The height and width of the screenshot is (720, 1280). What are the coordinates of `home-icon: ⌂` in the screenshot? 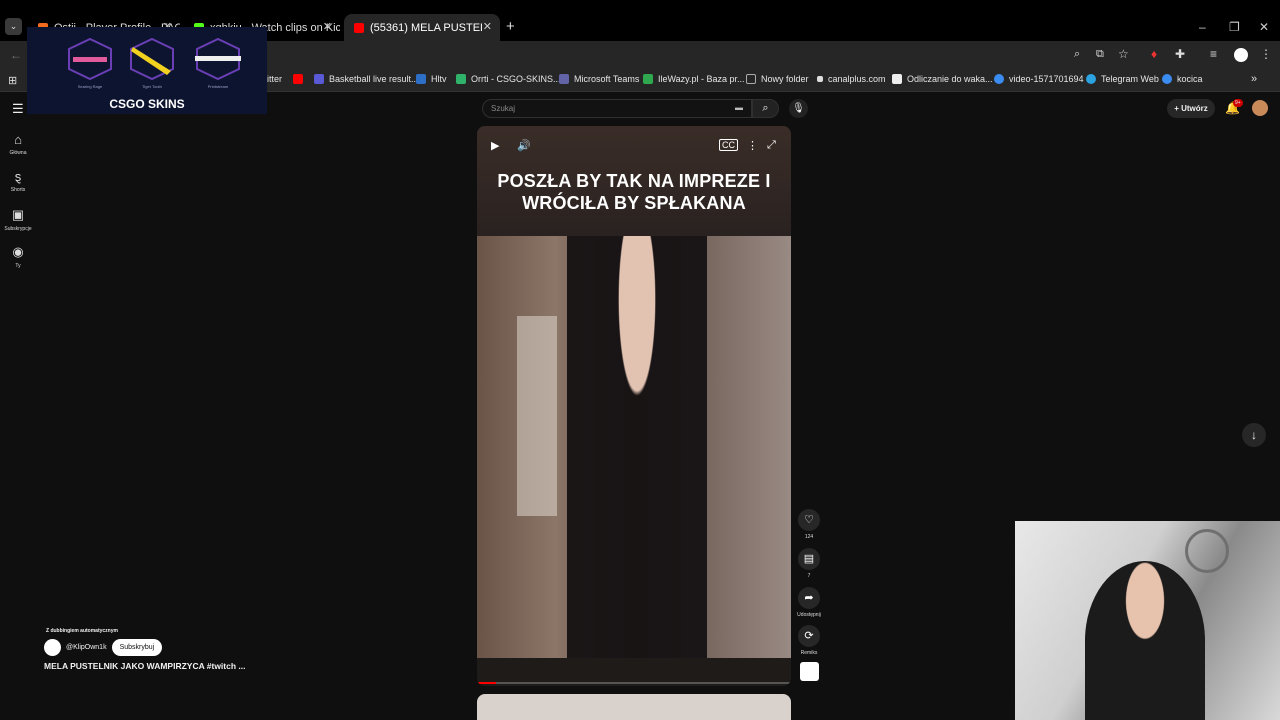 It's located at (18, 139).